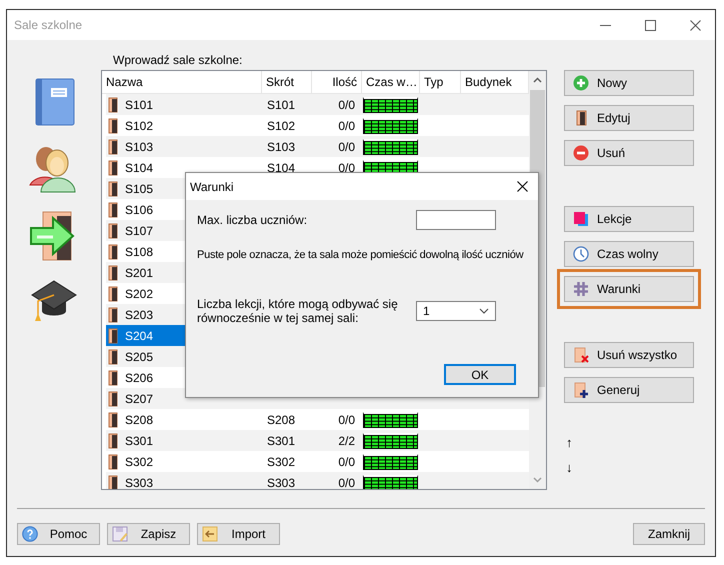 The image size is (724, 565). What do you see at coordinates (210, 534) in the screenshot?
I see `import-icon` at bounding box center [210, 534].